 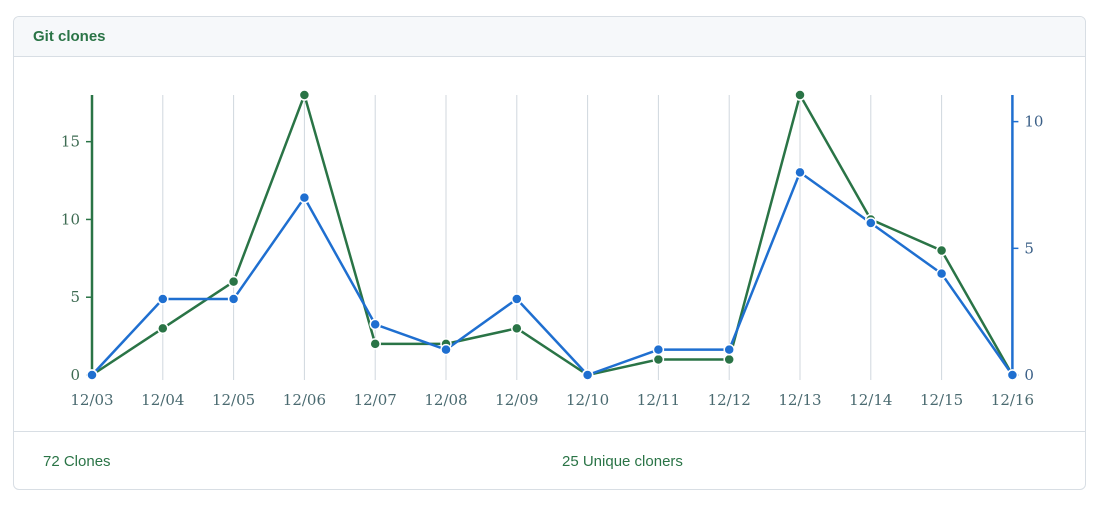 I want to click on y-left-tick-label: 5, so click(x=75, y=297).